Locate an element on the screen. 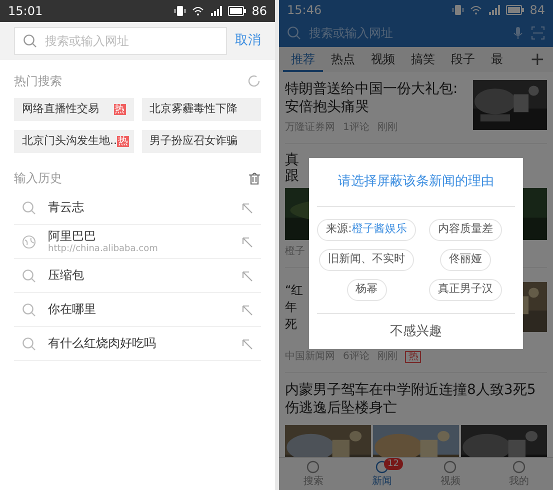 The image size is (553, 490). category-tab: 最 is located at coordinates (497, 59).